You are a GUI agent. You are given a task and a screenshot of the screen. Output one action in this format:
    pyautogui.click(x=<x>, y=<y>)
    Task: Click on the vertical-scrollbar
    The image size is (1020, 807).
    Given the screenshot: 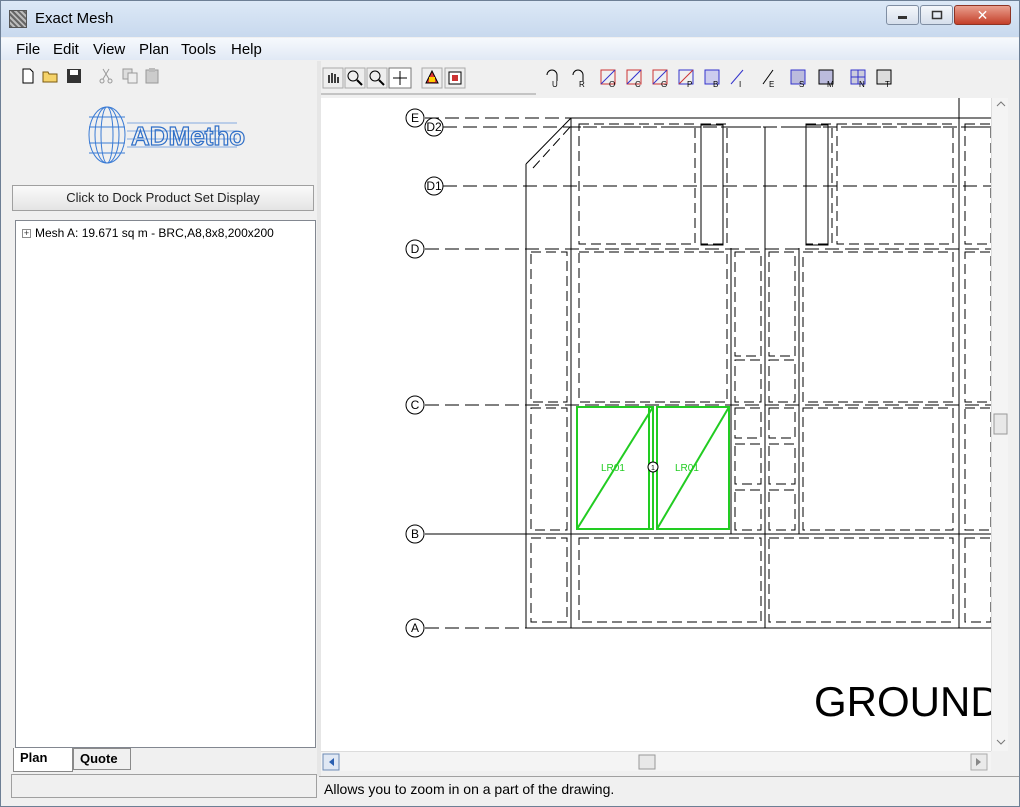 What is the action you would take?
    pyautogui.click(x=999, y=424)
    